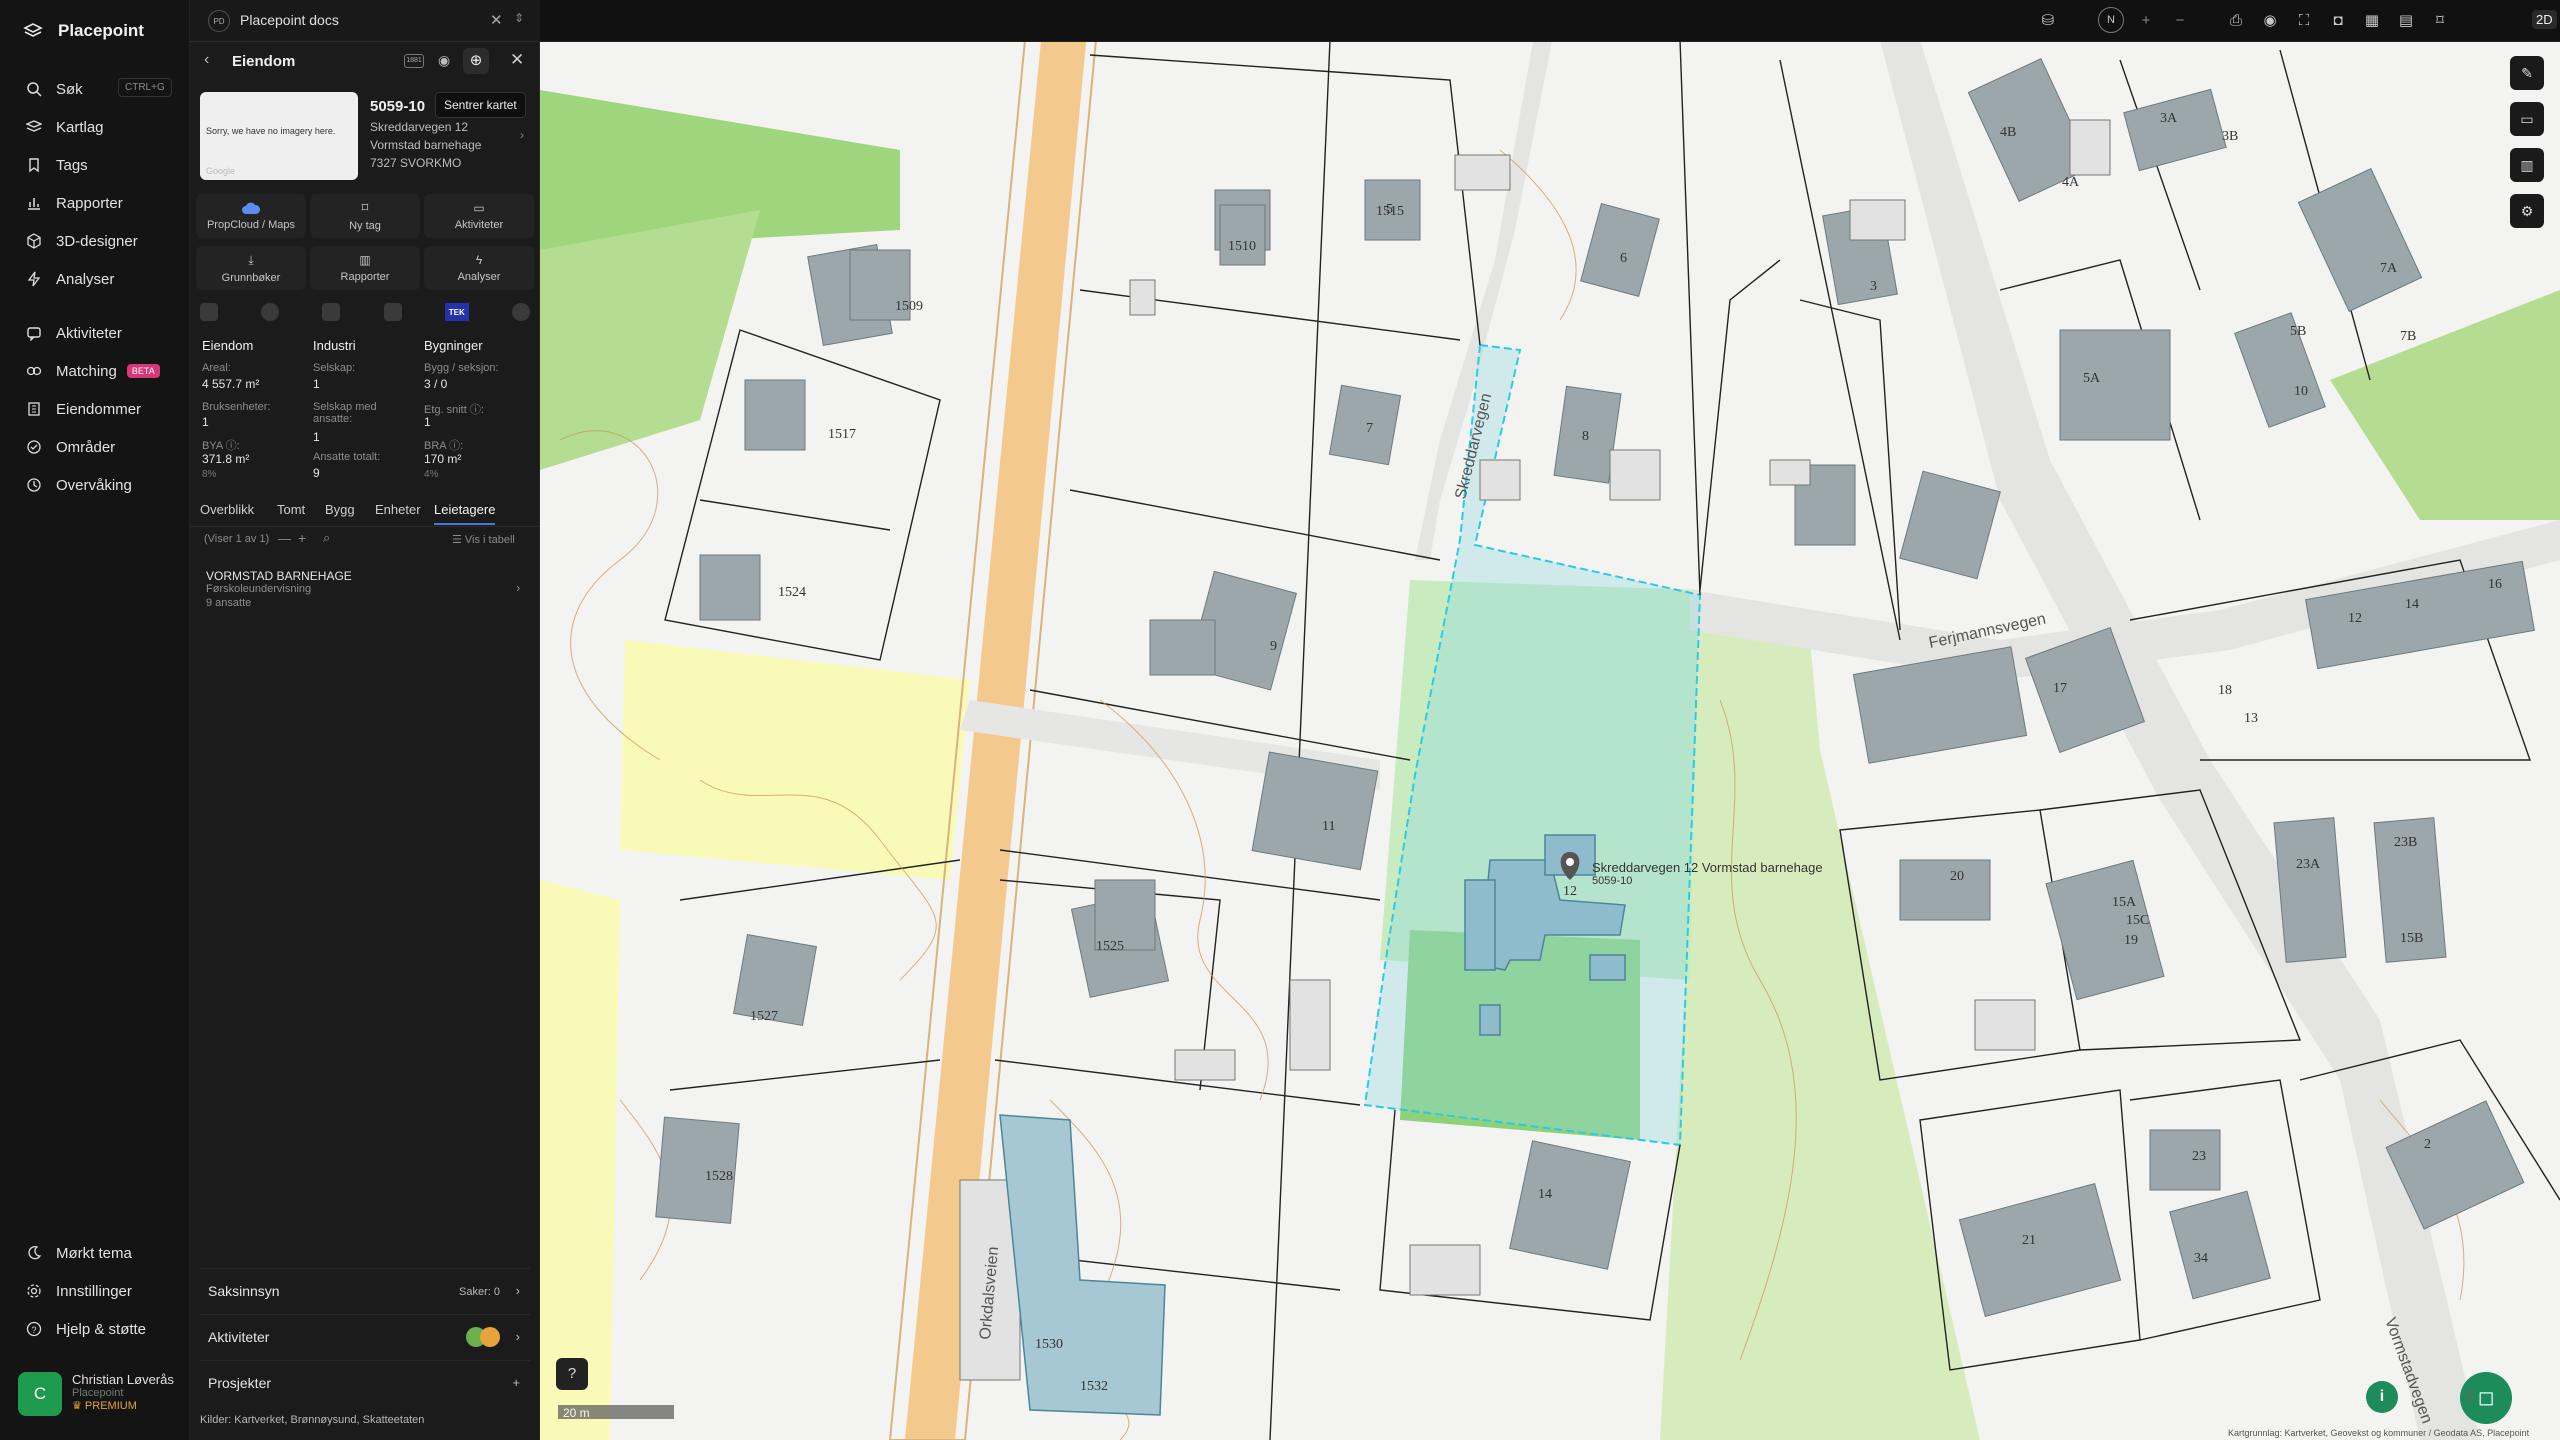 The height and width of the screenshot is (1440, 2560). Describe the element at coordinates (365, 260) in the screenshot. I see `chart-icon: ▥` at that location.